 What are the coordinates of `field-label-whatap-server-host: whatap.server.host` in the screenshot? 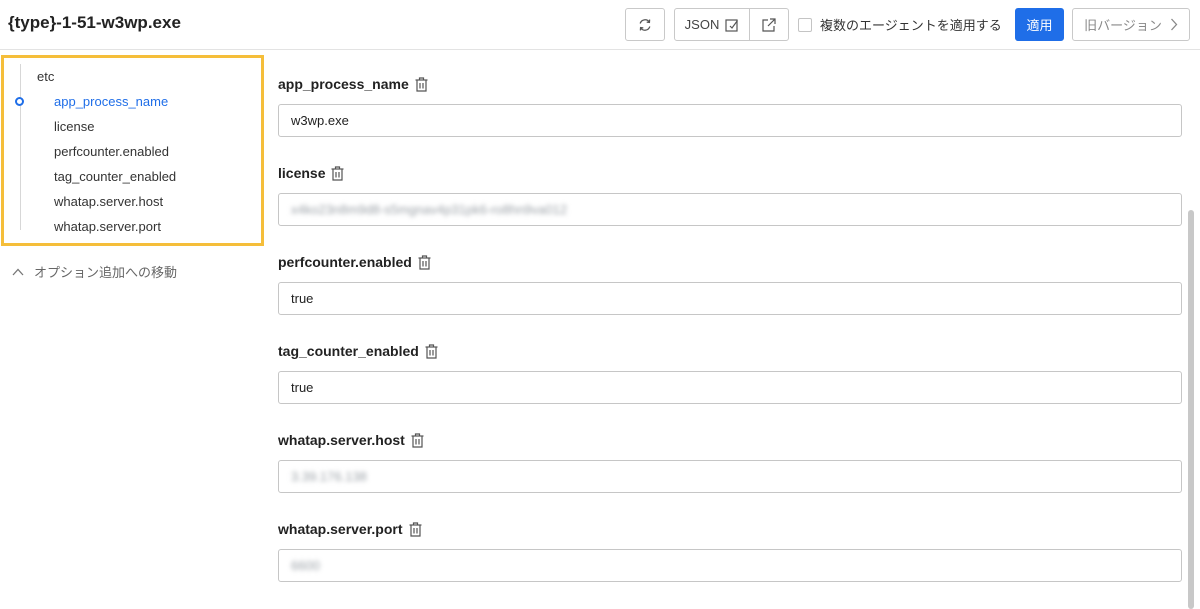 It's located at (351, 440).